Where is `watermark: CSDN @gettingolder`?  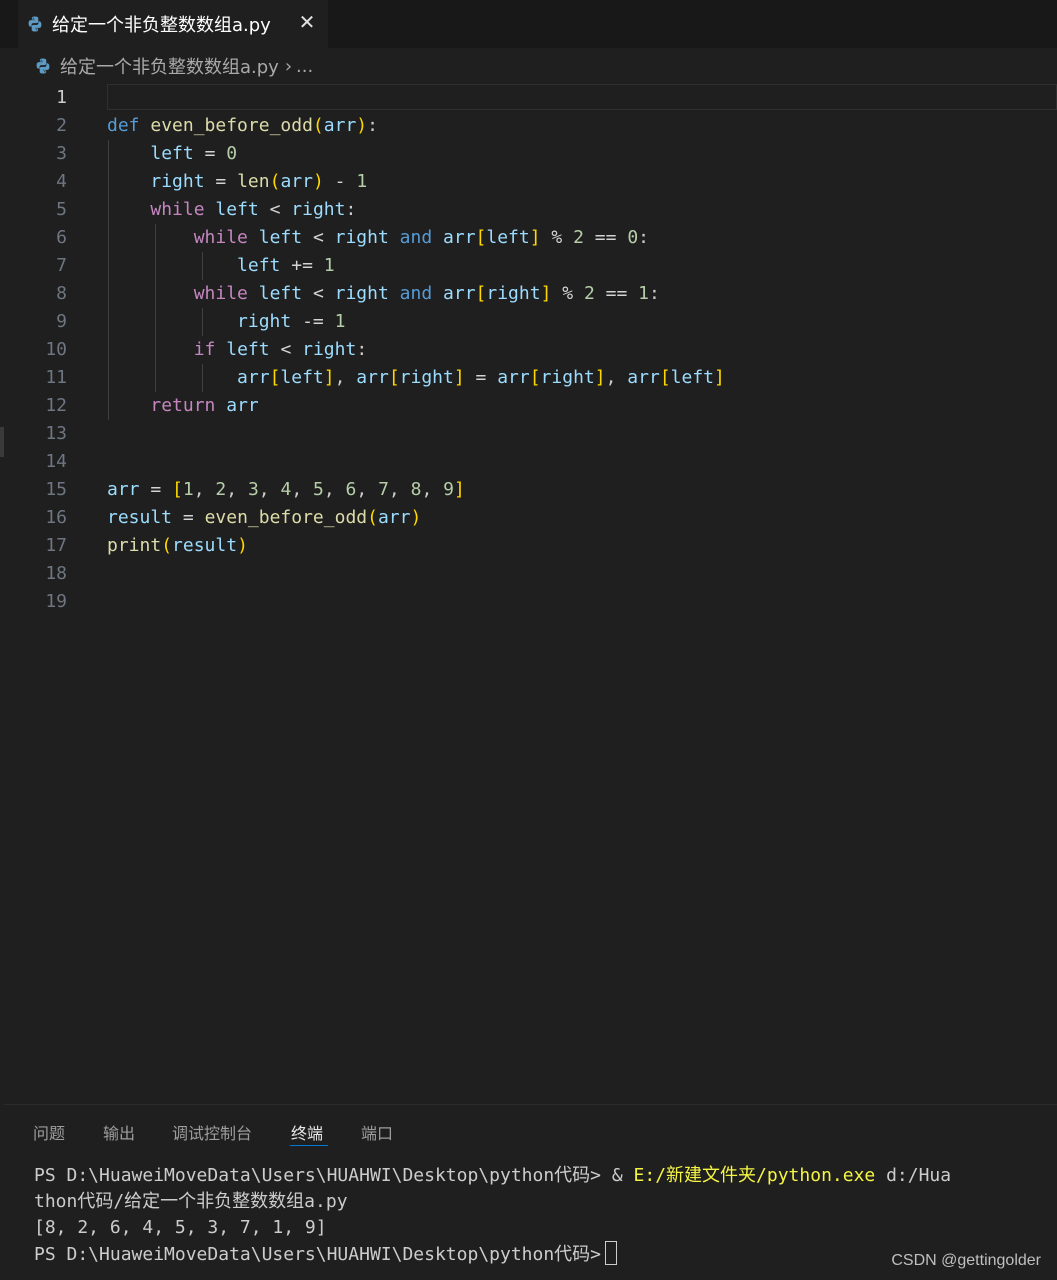 watermark: CSDN @gettingolder is located at coordinates (966, 1260).